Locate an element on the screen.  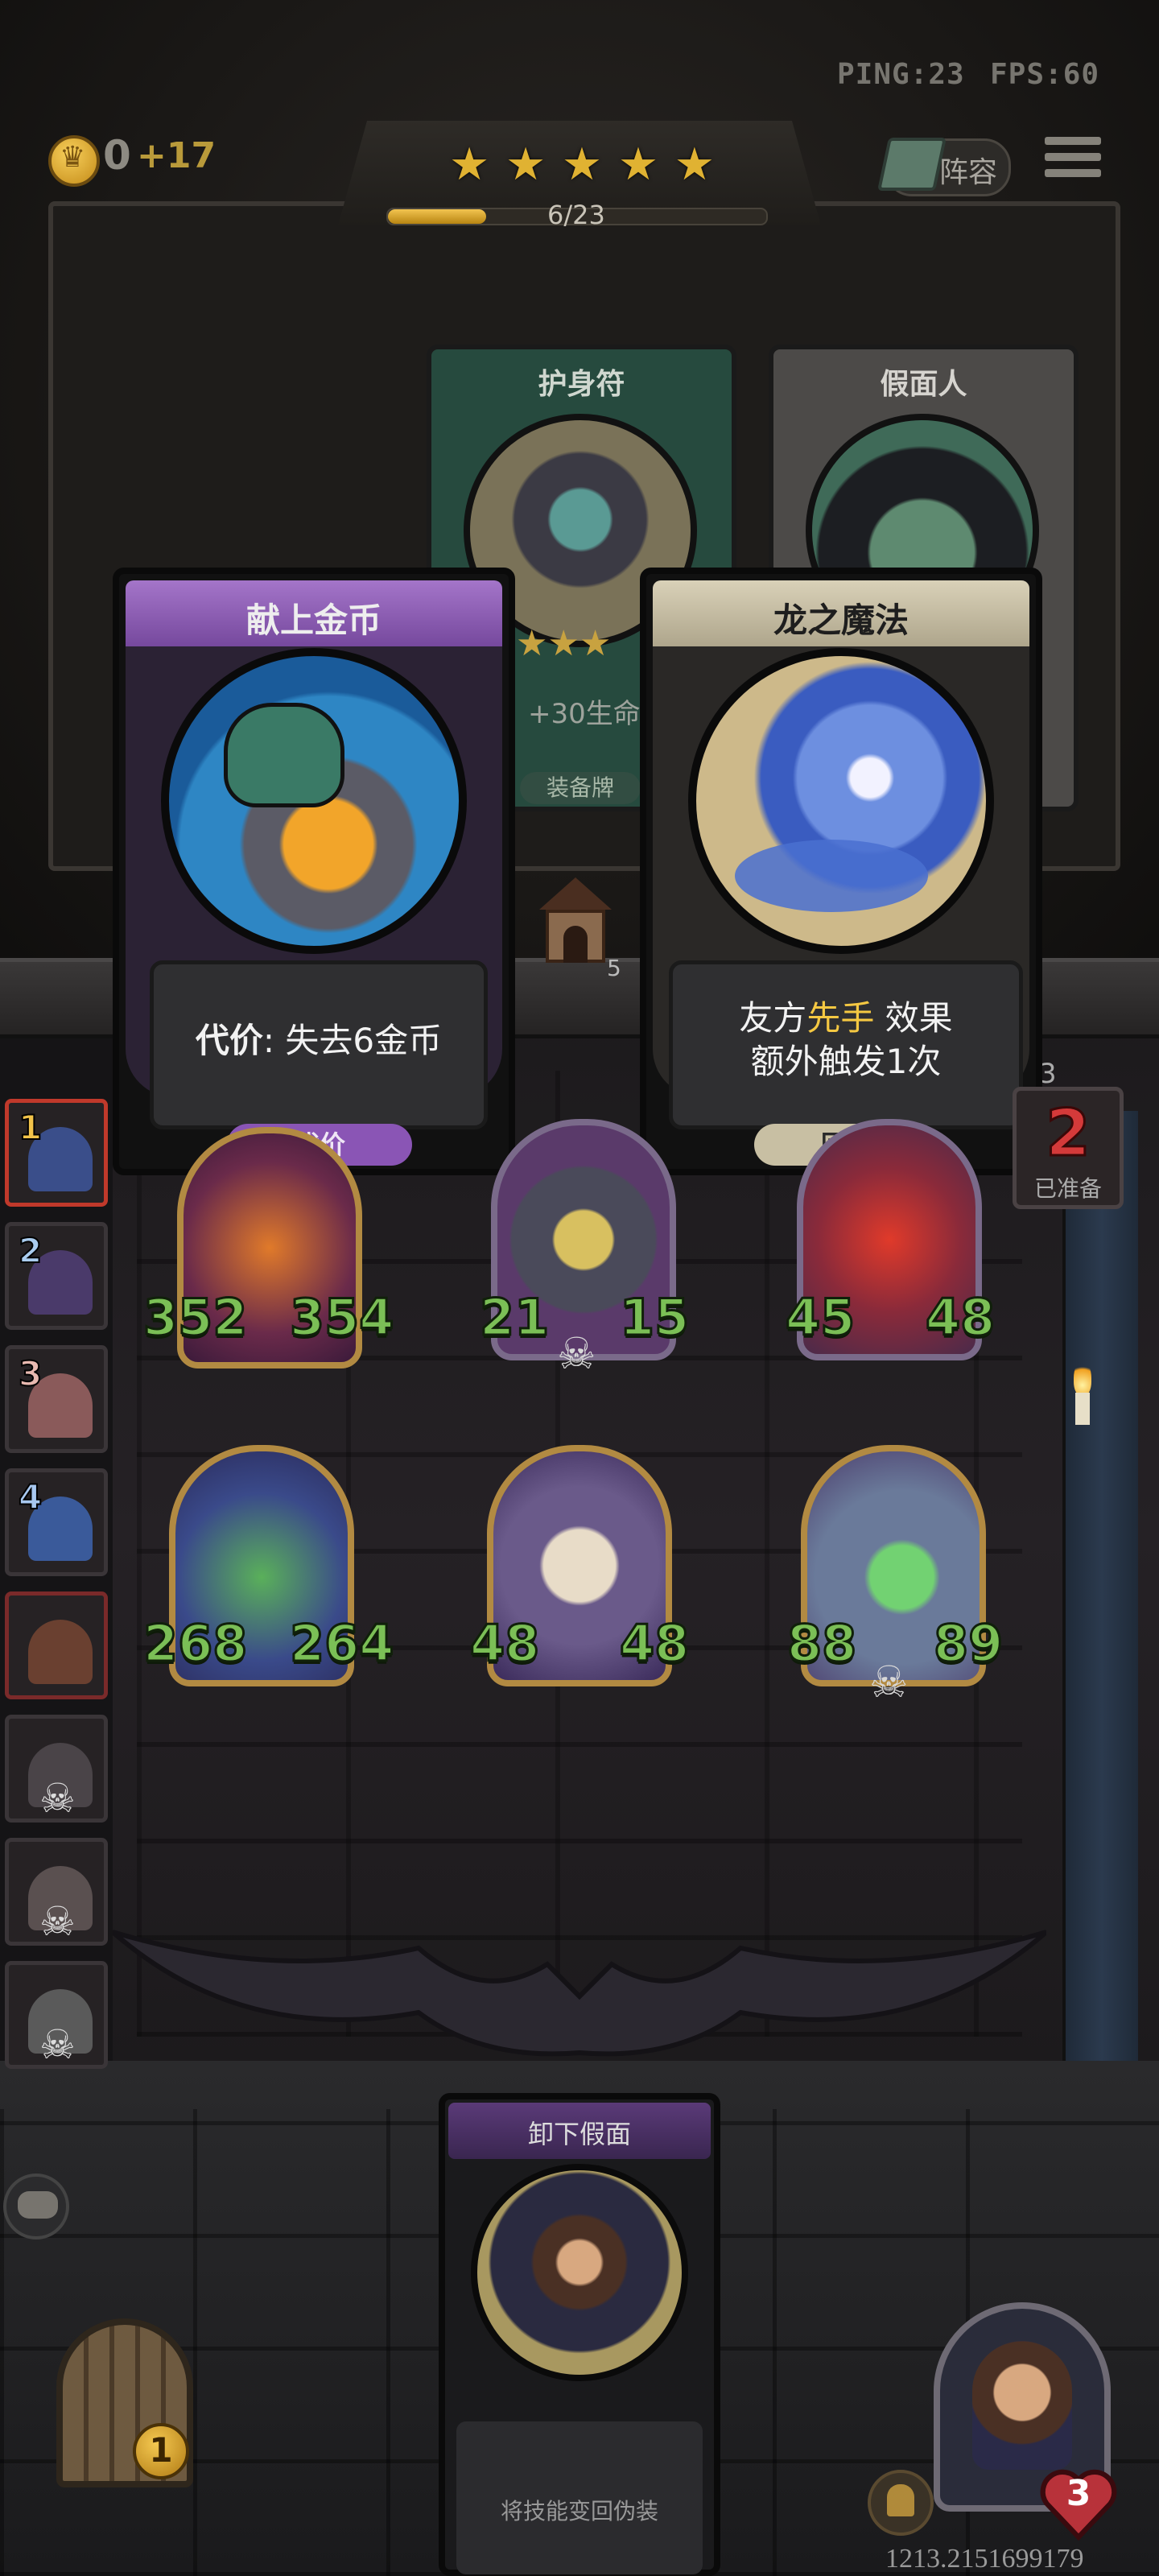
player-attack: 268 is located at coordinates (195, 1643).